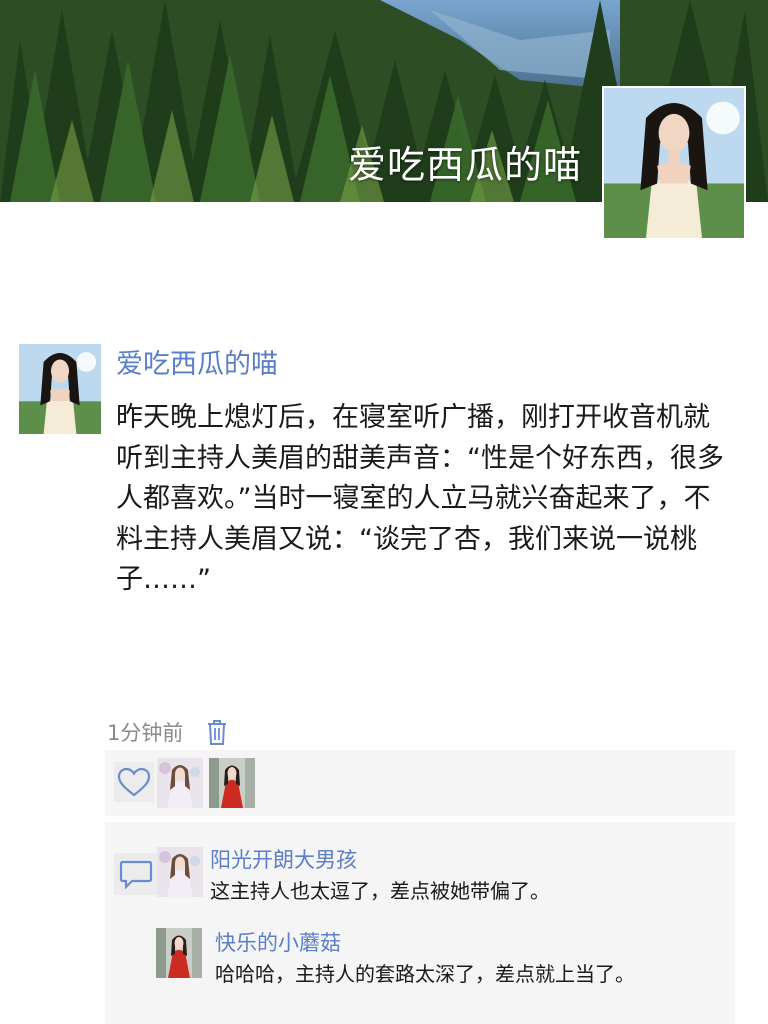 The image size is (768, 1024). Describe the element at coordinates (464, 165) in the screenshot. I see `profile-nickname: 爱吃西瓜的喵` at that location.